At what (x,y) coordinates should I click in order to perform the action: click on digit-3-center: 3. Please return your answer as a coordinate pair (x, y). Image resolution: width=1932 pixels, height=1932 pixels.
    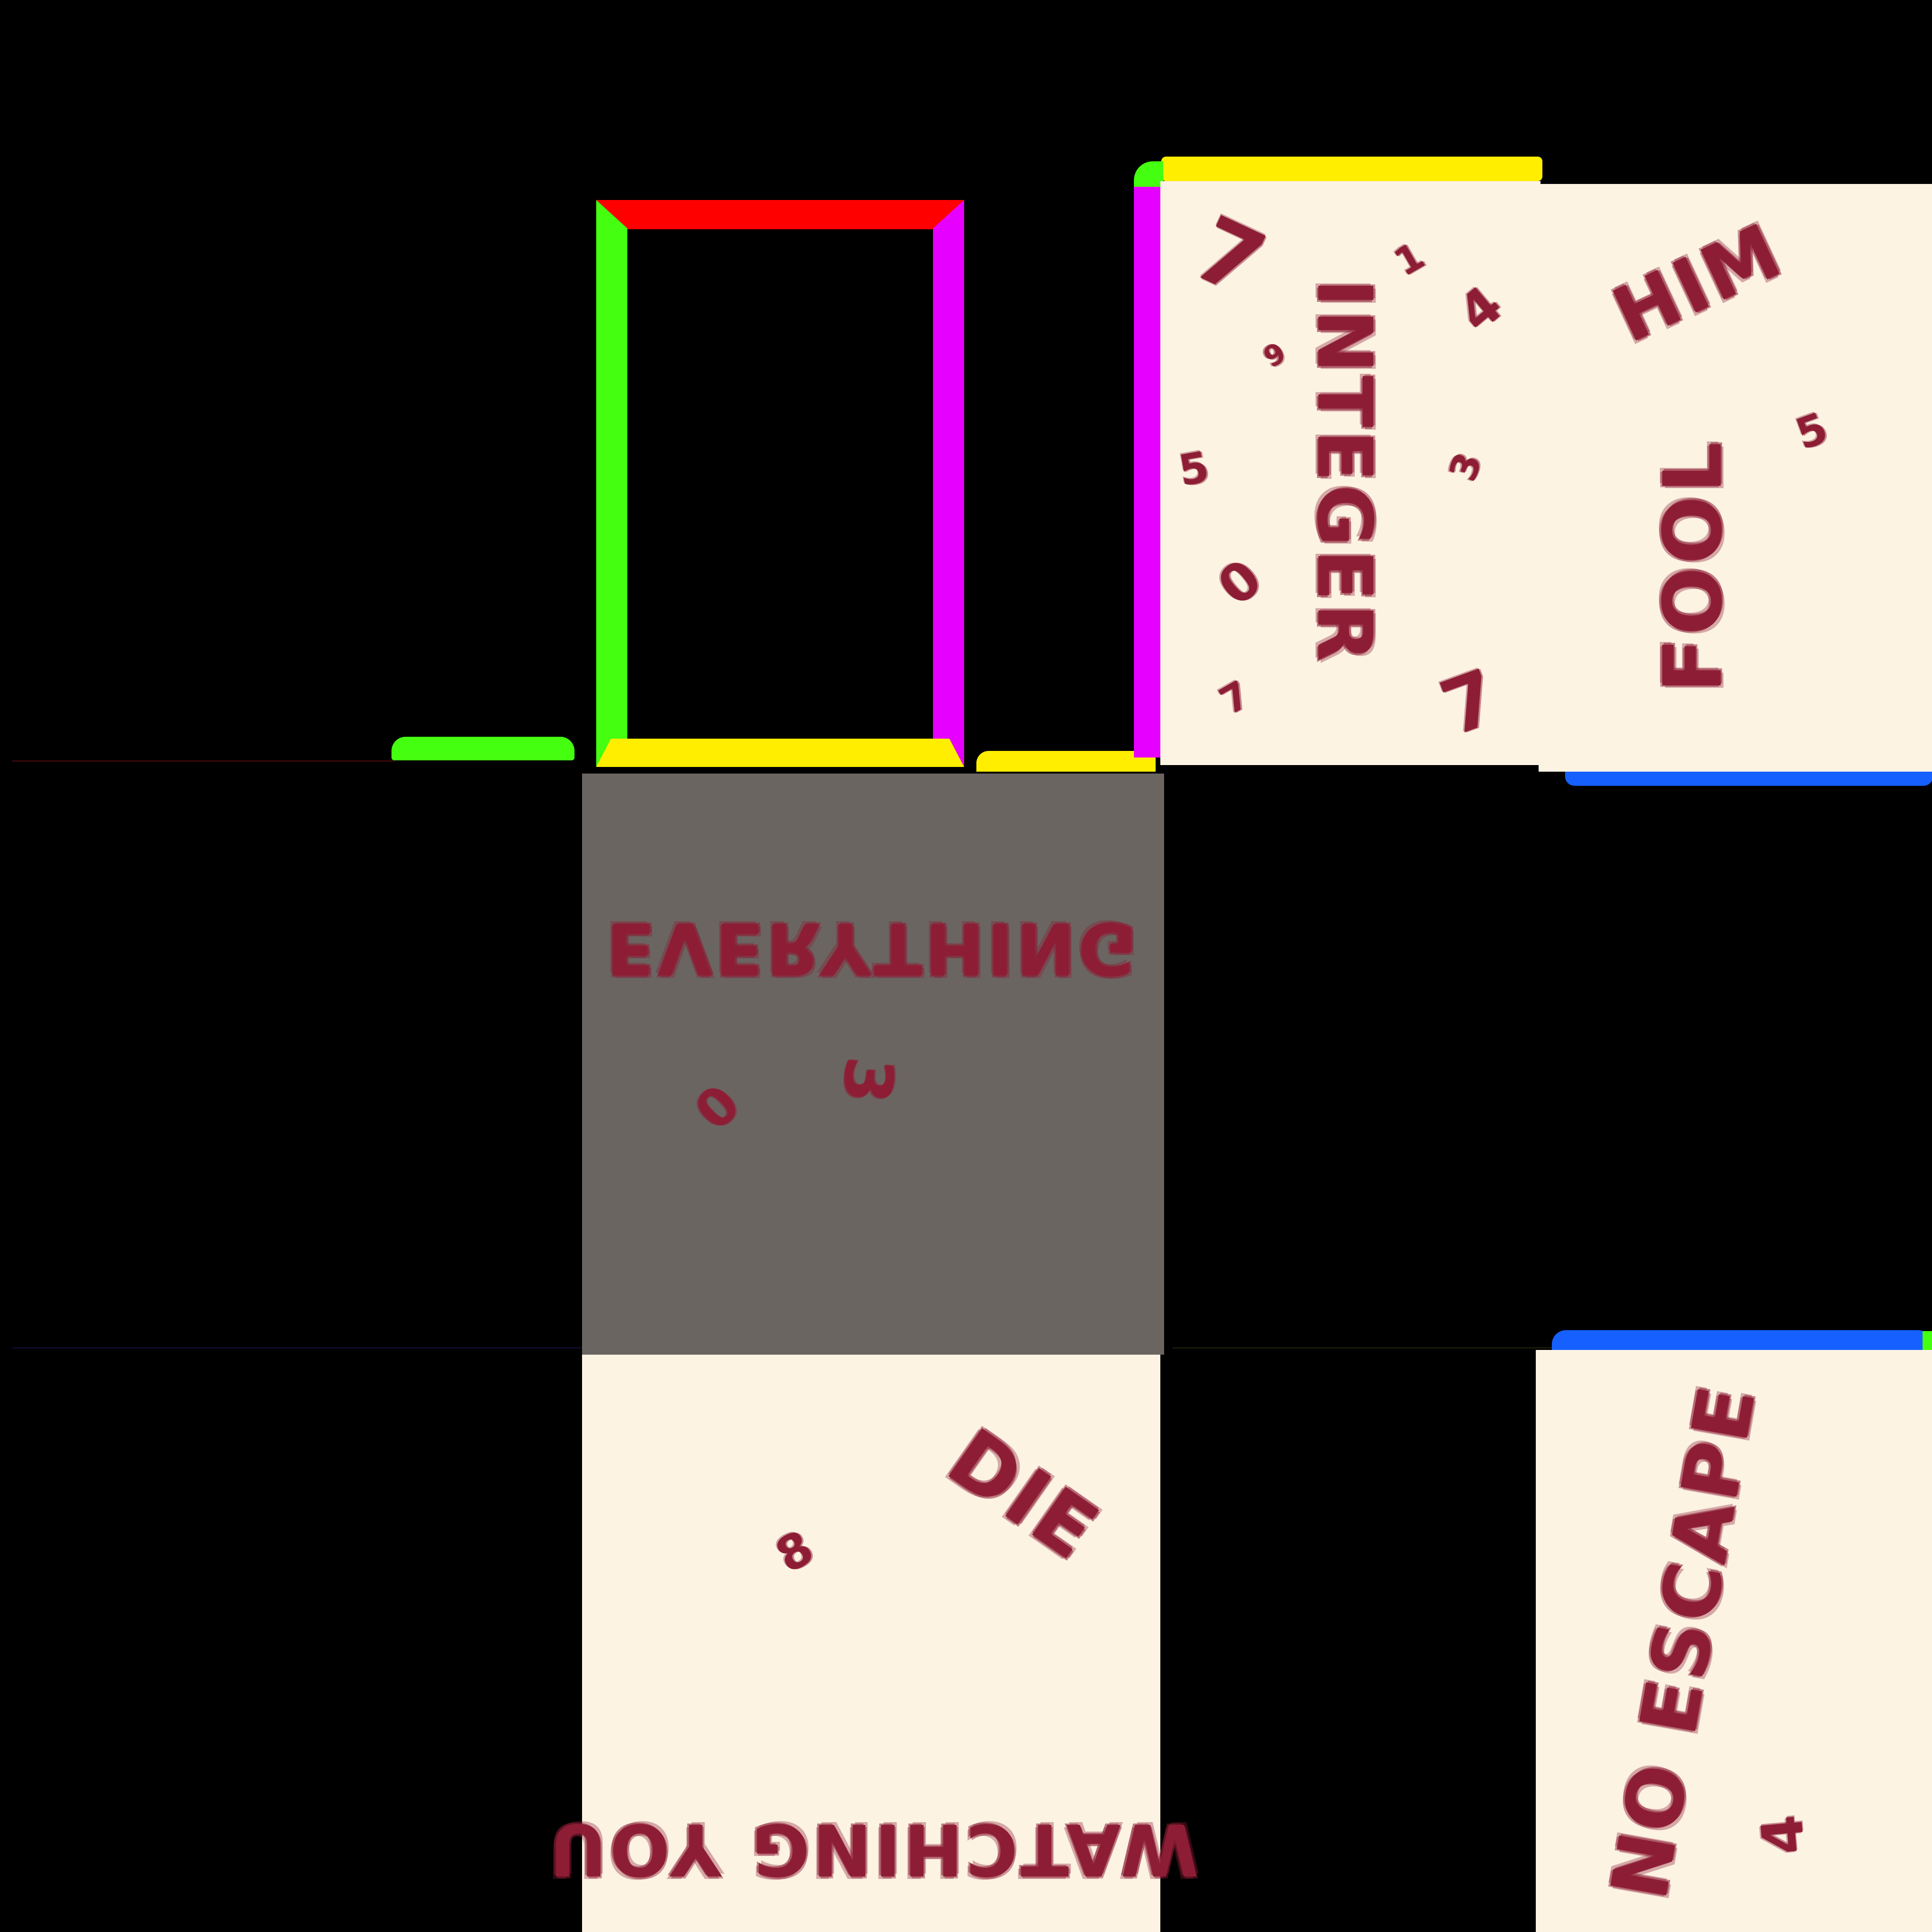
    Looking at the image, I should click on (867, 1081).